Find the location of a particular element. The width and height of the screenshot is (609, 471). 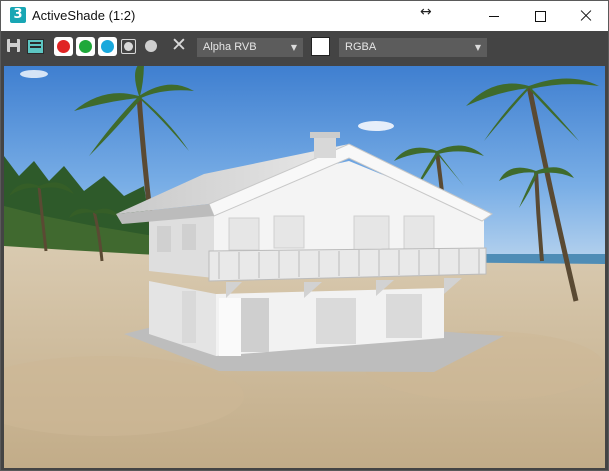

resize-arrows-icon: ↔ is located at coordinates (426, 12).